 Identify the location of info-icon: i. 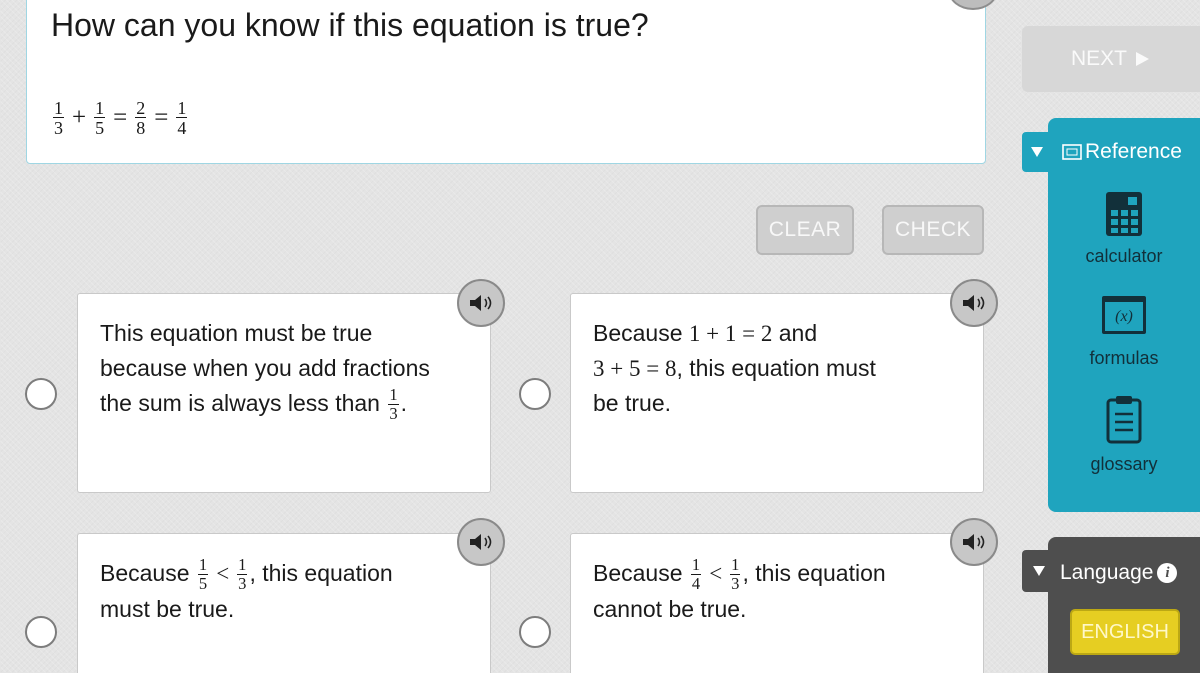
(1167, 573).